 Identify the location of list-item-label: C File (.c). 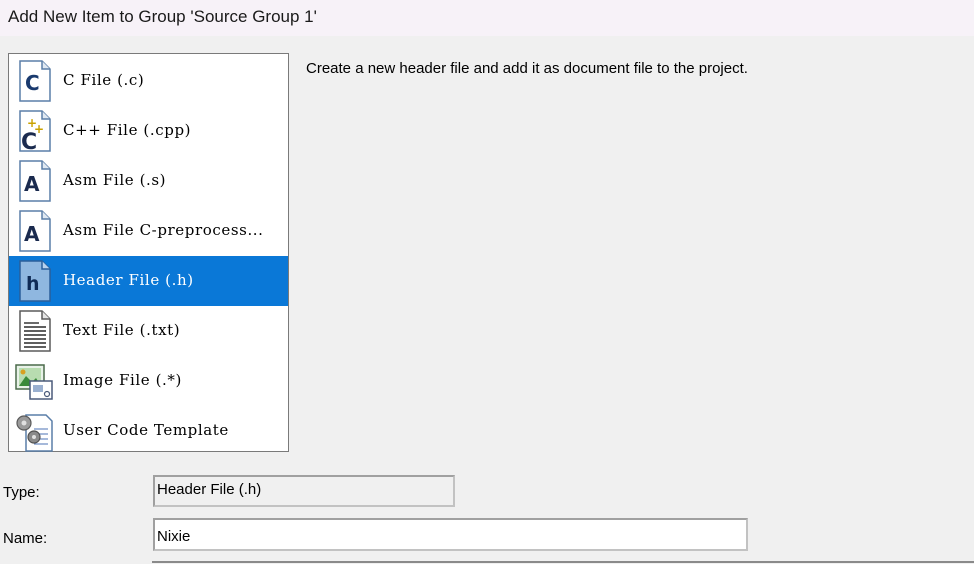
(104, 80).